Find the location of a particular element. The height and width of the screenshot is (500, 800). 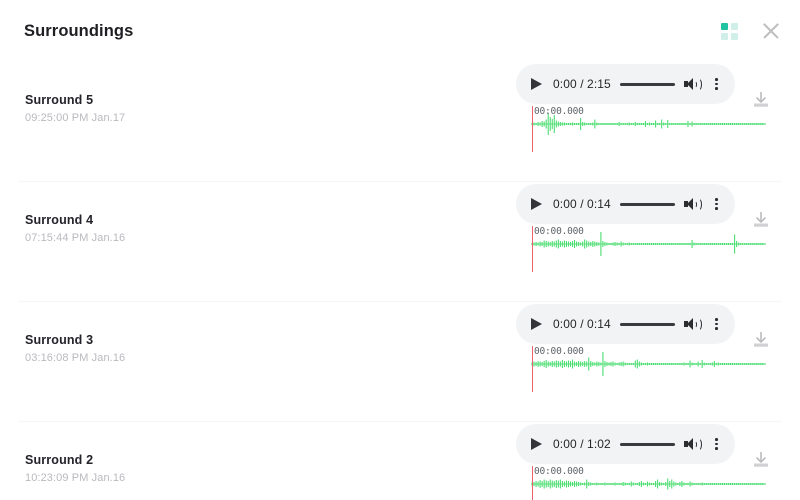

audio-player: 0:00 / 2:15 is located at coordinates (625, 84).